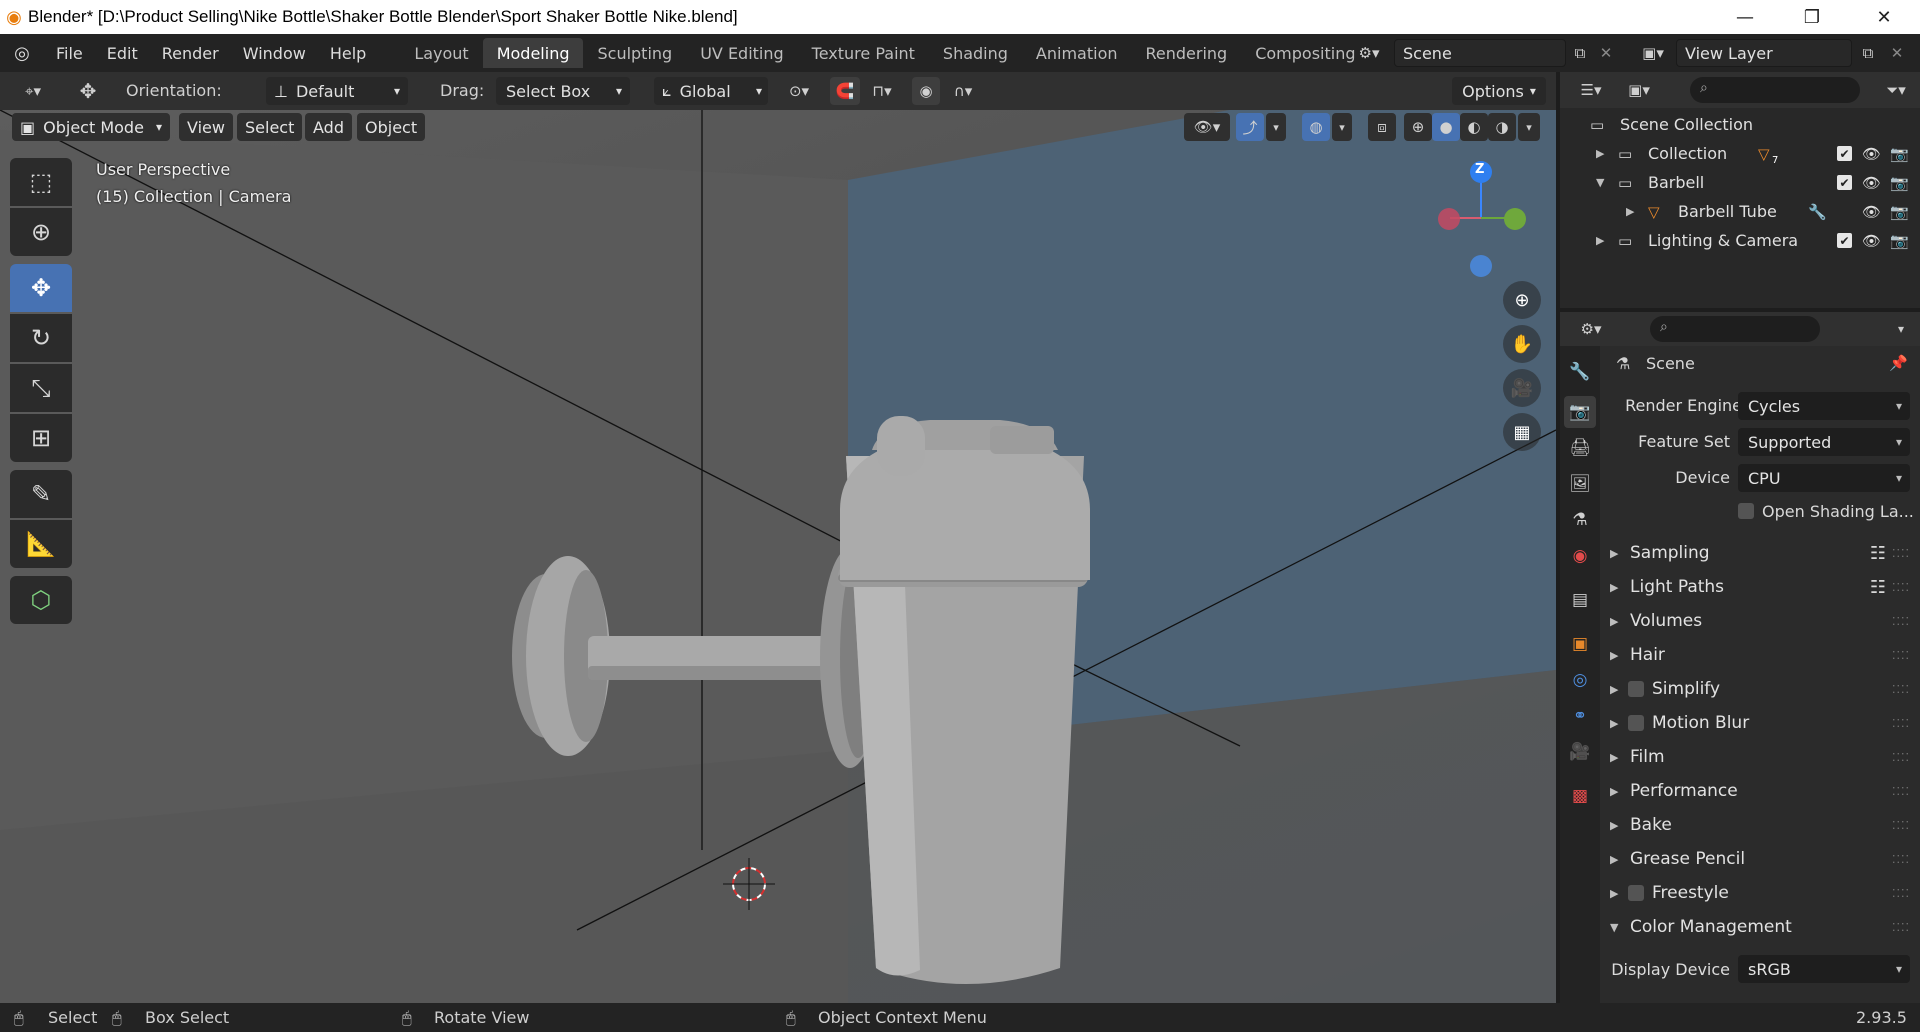  I want to click on panel-simplify: ▶ Simplify ⁚⁚⁚⁚, so click(1760, 689).